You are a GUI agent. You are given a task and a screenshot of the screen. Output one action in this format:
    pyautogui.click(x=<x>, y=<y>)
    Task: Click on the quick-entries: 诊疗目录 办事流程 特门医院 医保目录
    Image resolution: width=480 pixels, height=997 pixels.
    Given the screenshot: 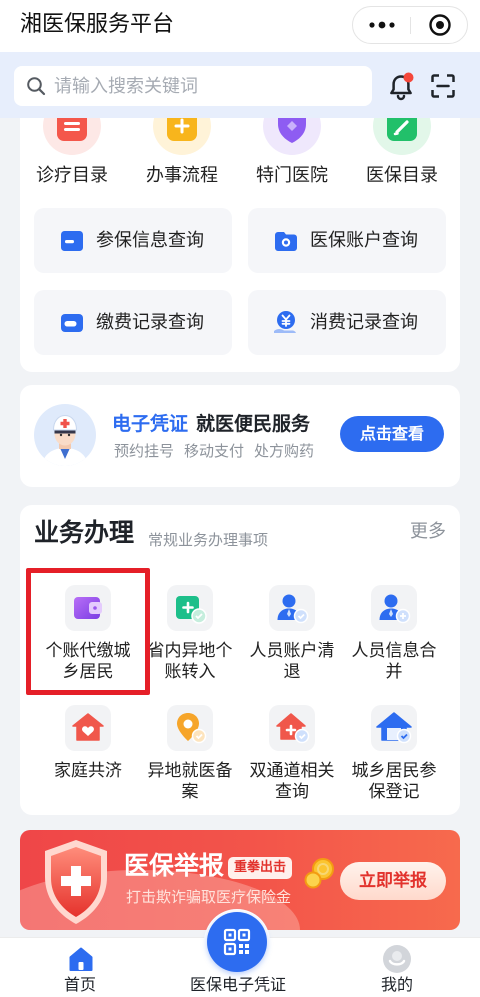 What is the action you would take?
    pyautogui.click(x=237, y=153)
    